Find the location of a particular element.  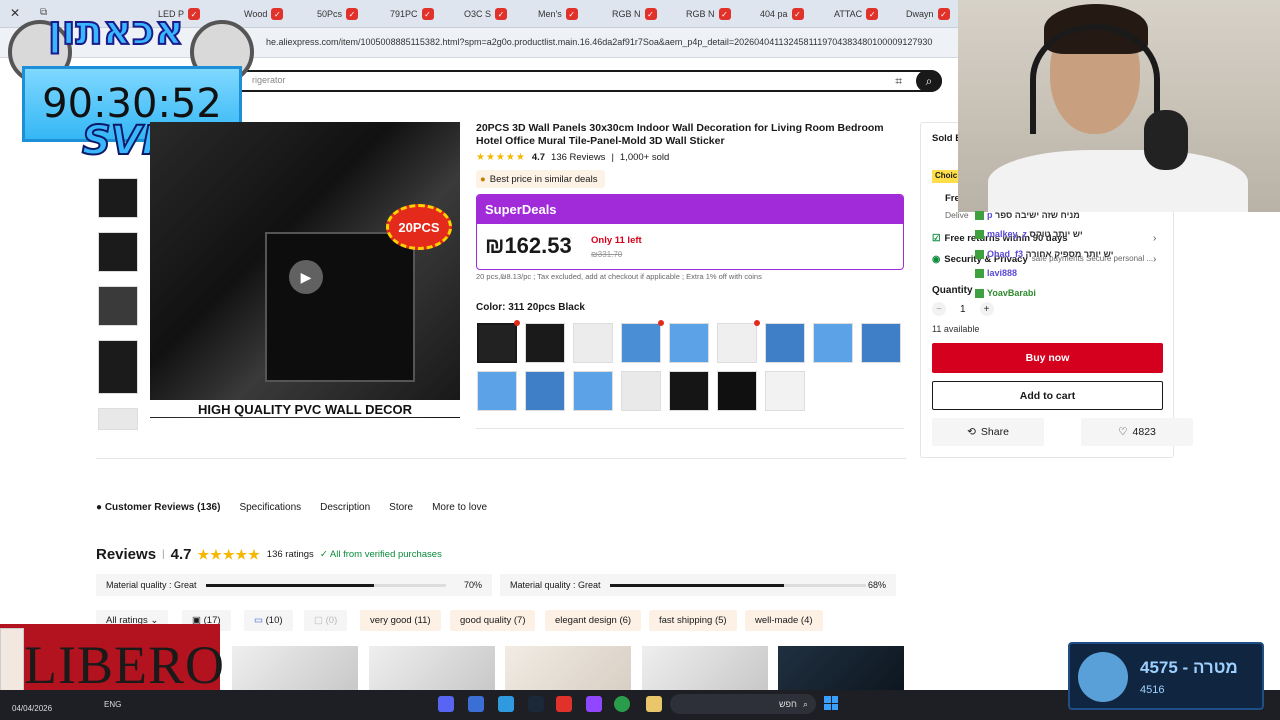

rating-row: ★★★★★ 4.7 136 Reviews | 1,000+ sold is located at coordinates (572, 157).